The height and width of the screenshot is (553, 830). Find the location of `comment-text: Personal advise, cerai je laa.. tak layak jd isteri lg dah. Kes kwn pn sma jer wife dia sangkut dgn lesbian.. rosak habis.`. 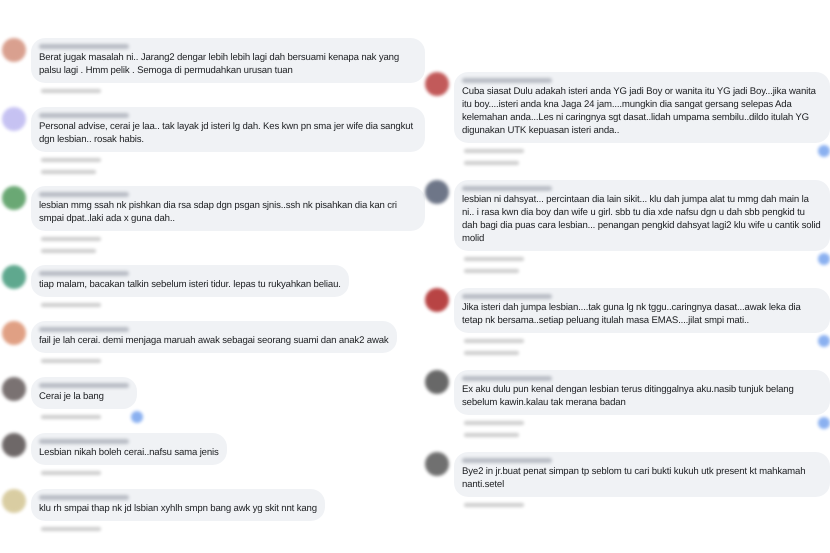

comment-text: Personal advise, cerai je laa.. tak layak jd isteri lg dah. Kes kwn pn sma jer wife dia sangkut dgn lesbian.. rosak habis. is located at coordinates (226, 133).